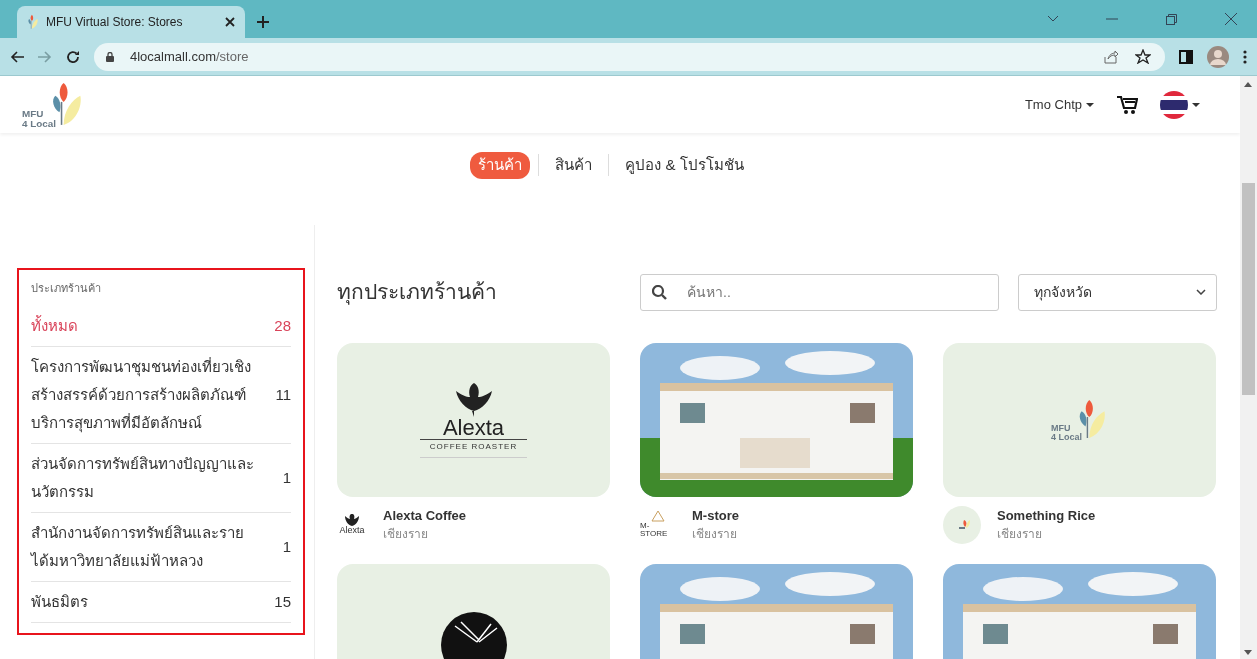 This screenshot has width=1257, height=659. What do you see at coordinates (1174, 104) in the screenshot?
I see `flag-icon` at bounding box center [1174, 104].